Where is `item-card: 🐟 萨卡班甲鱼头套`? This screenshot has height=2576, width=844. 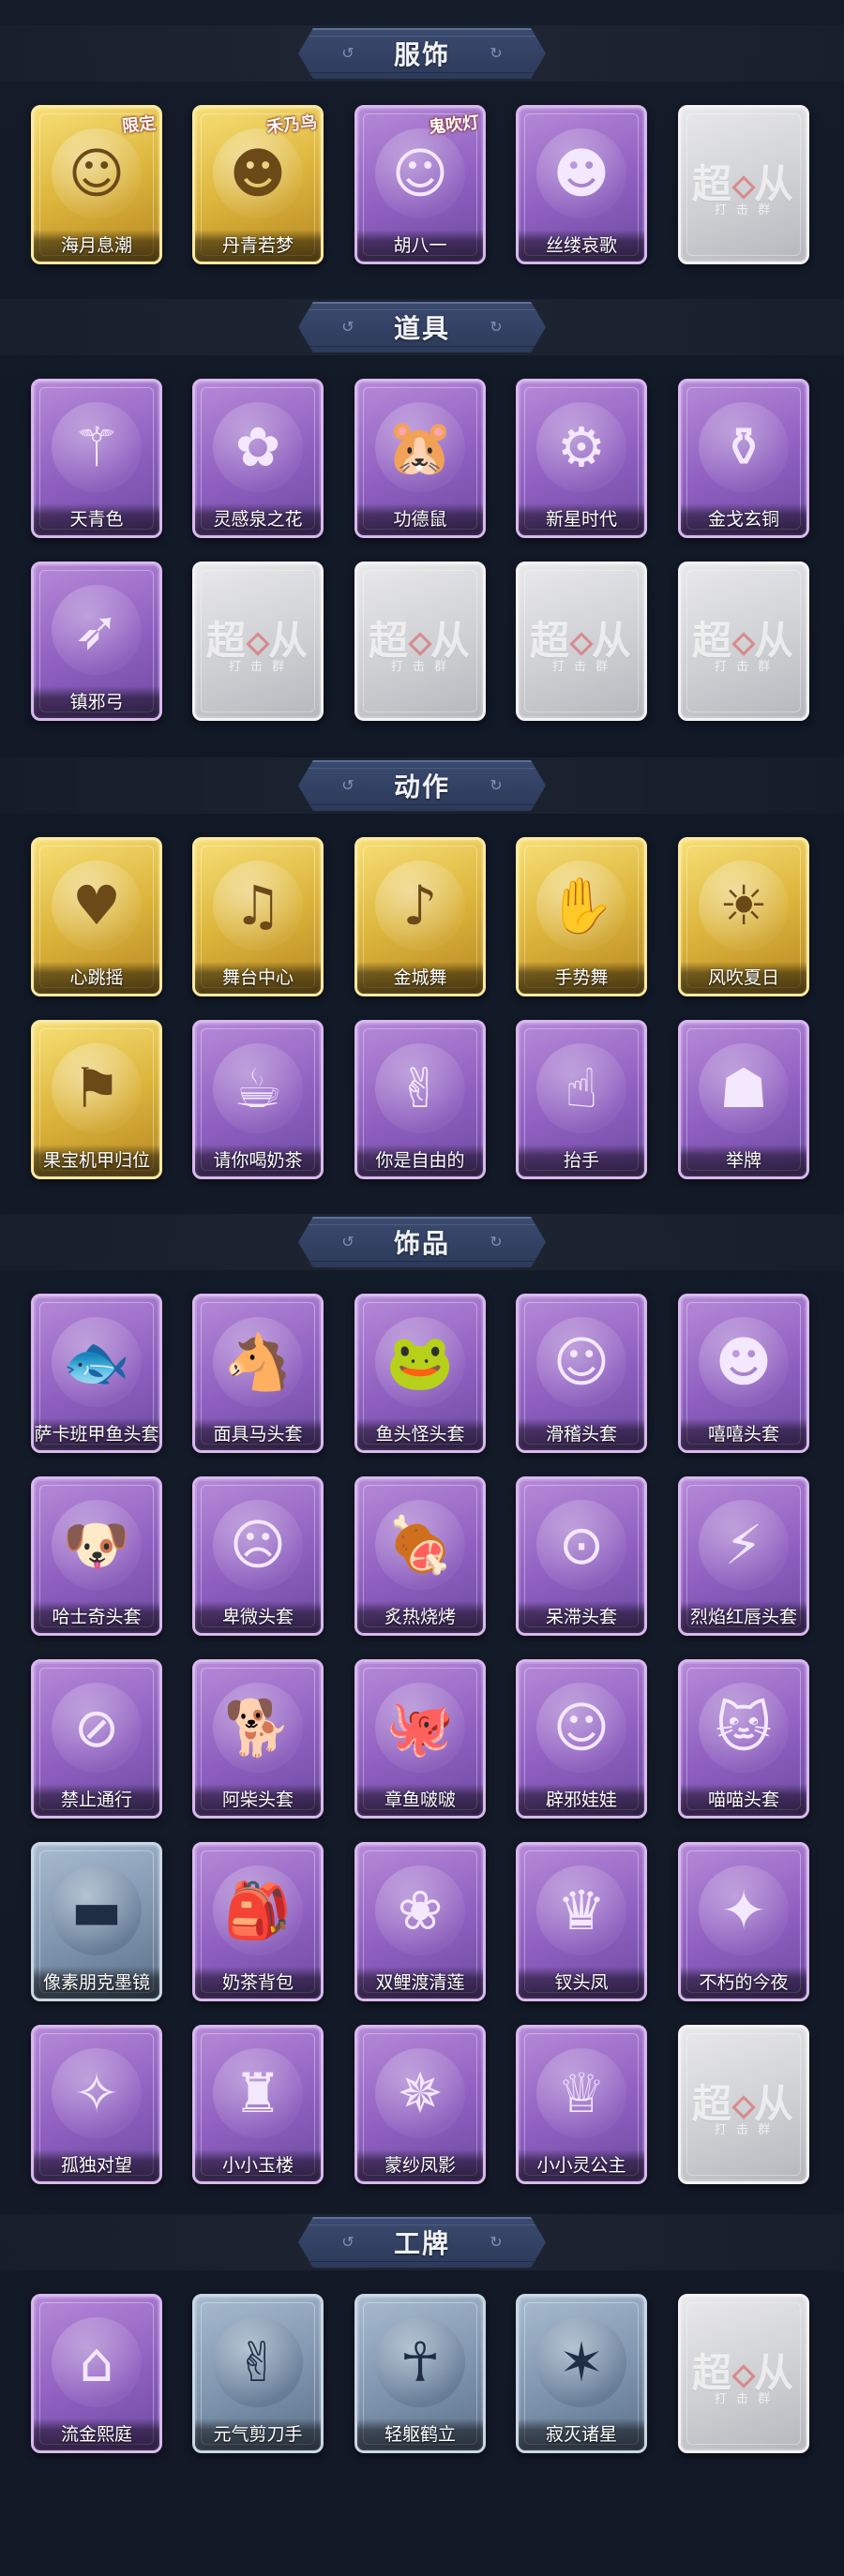
item-card: 🐟 萨卡班甲鱼头套 is located at coordinates (97, 1373).